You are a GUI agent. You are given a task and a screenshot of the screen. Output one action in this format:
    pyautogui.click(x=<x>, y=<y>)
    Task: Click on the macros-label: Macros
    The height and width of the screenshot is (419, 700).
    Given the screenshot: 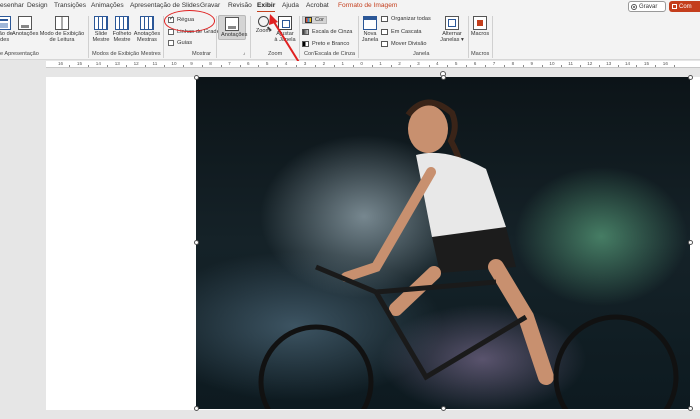 What is the action you would take?
    pyautogui.click(x=480, y=34)
    